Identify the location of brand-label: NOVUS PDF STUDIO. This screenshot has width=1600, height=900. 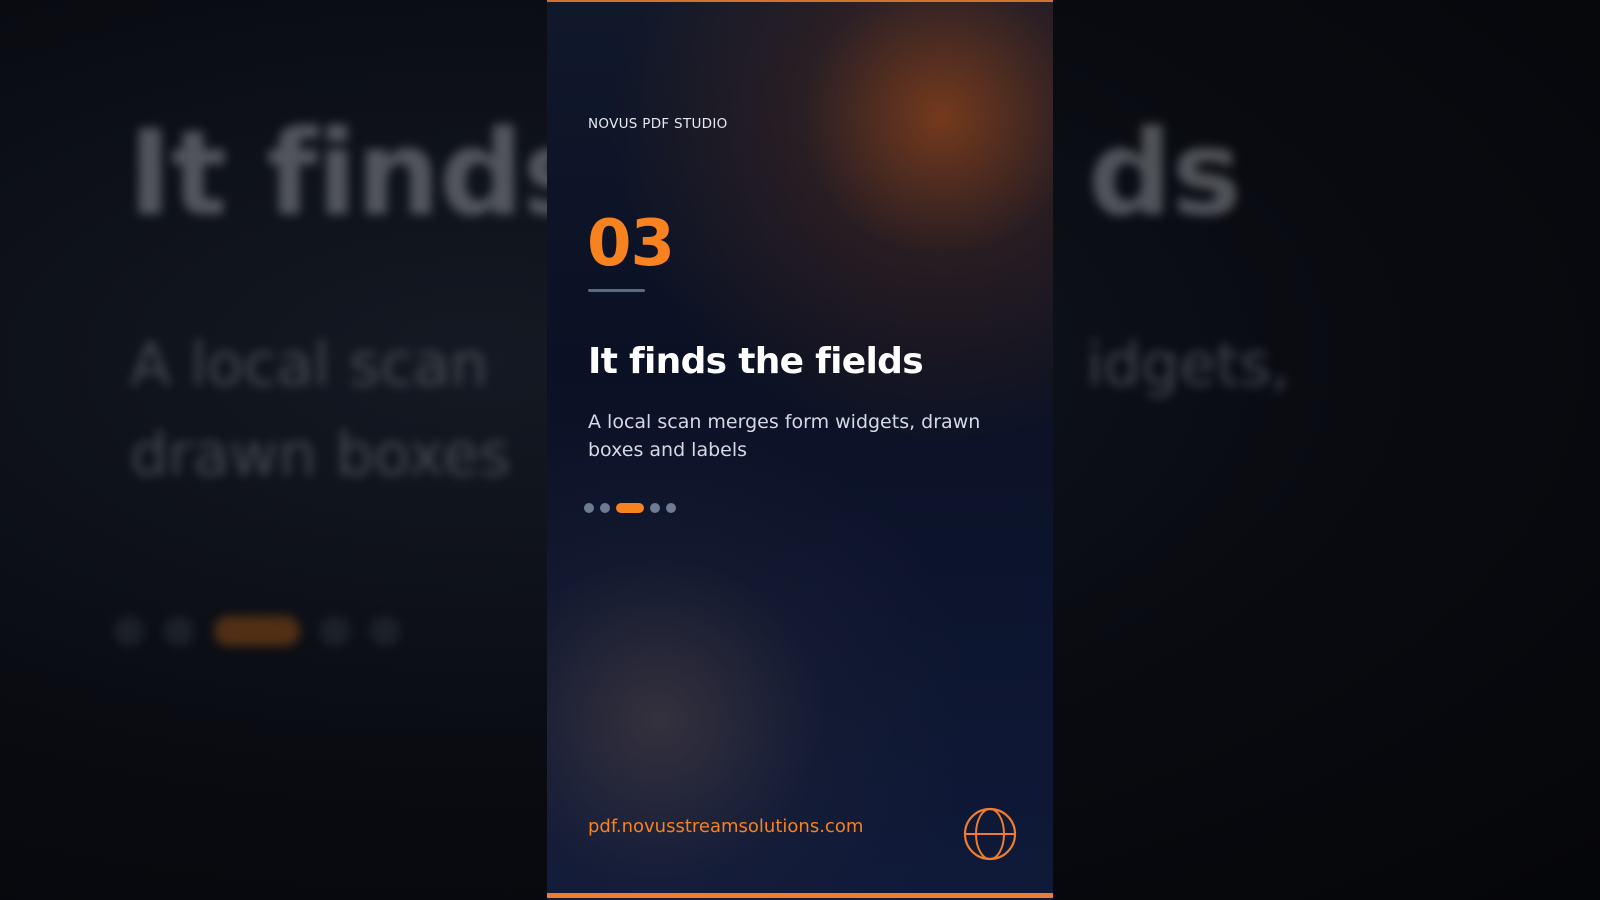
(658, 124).